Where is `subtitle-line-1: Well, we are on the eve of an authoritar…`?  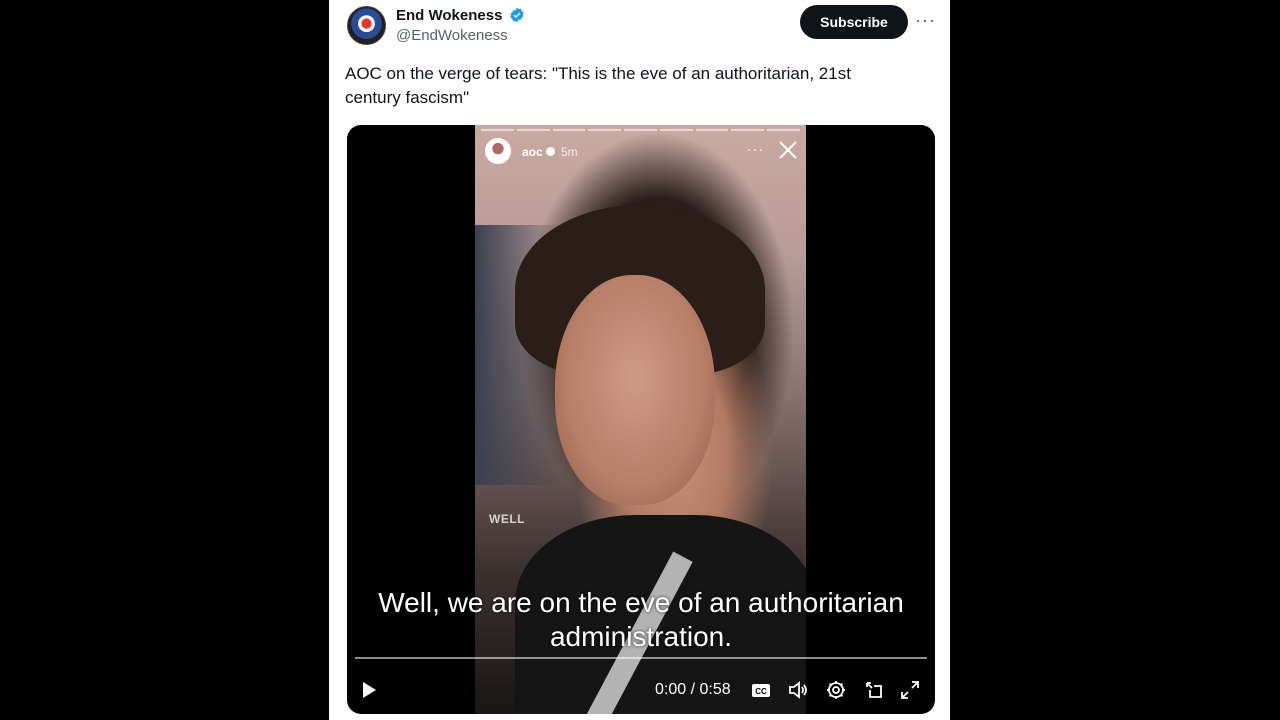 subtitle-line-1: Well, we are on the eve of an authoritar… is located at coordinates (641, 602).